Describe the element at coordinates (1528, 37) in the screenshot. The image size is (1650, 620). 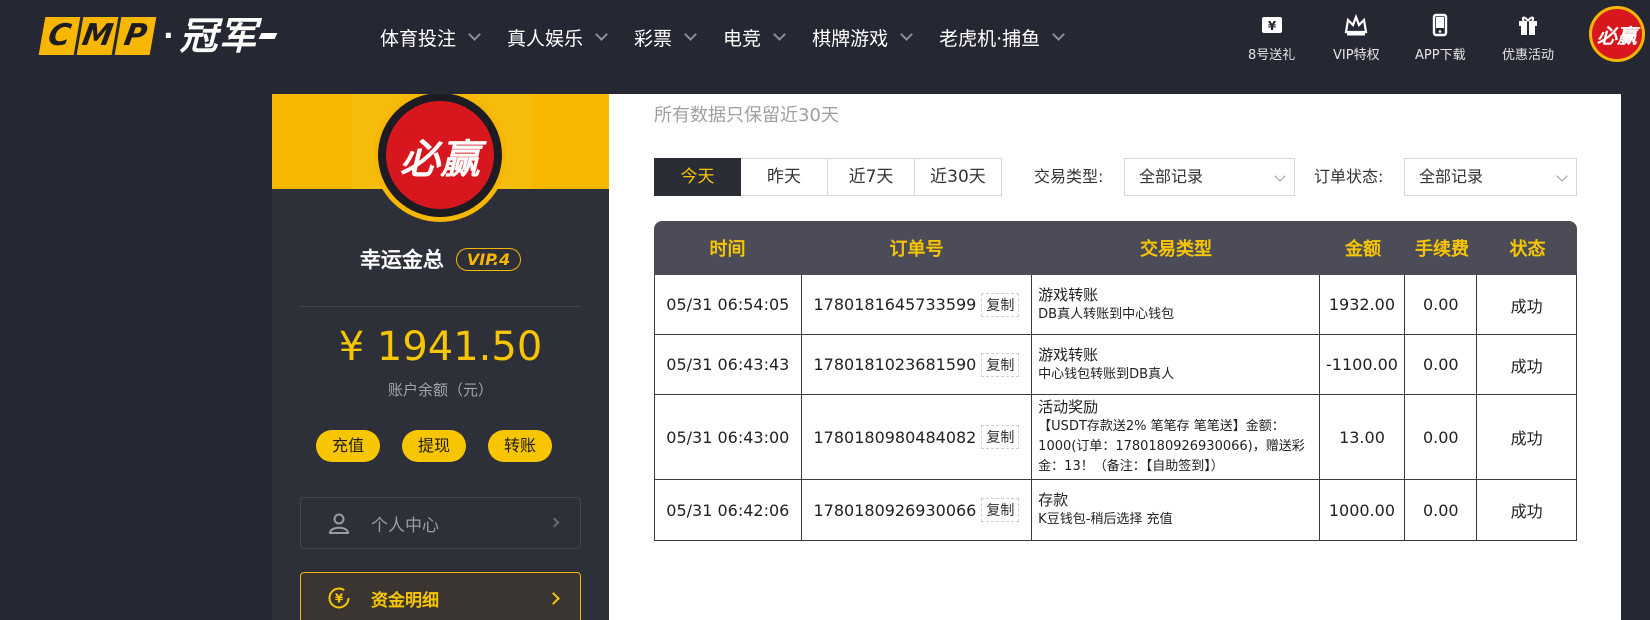
I see `quick-link-promotions: 优惠活动` at that location.